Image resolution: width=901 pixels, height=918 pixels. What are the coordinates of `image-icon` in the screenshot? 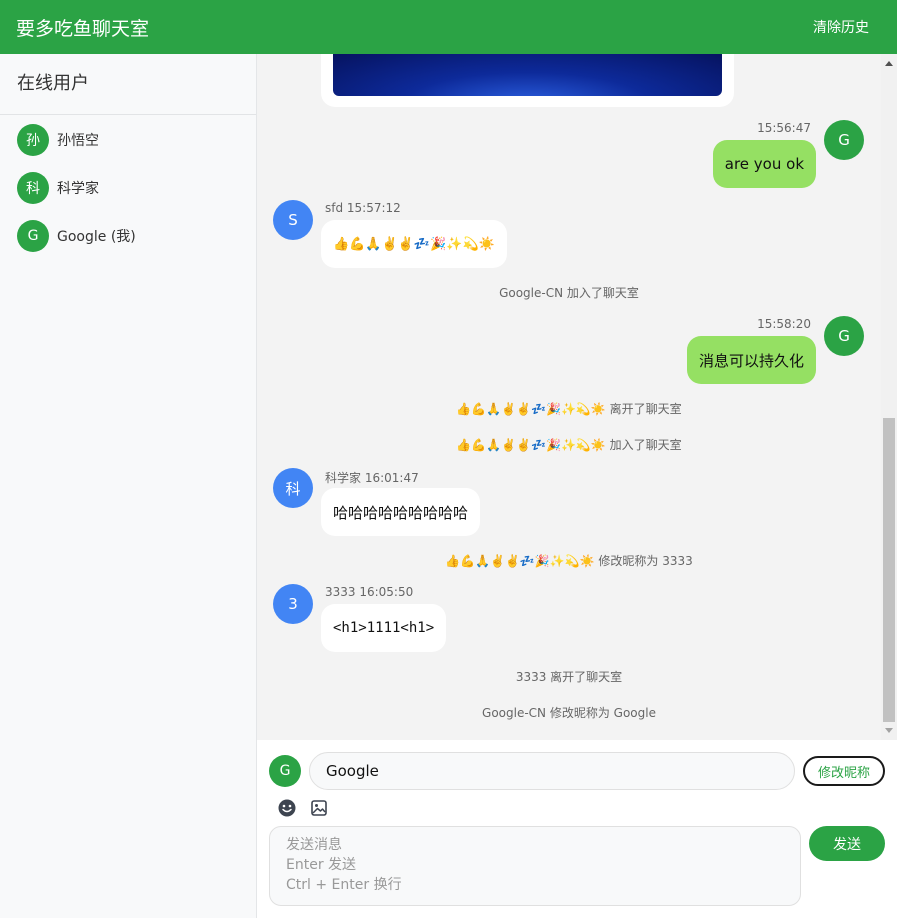 It's located at (319, 808).